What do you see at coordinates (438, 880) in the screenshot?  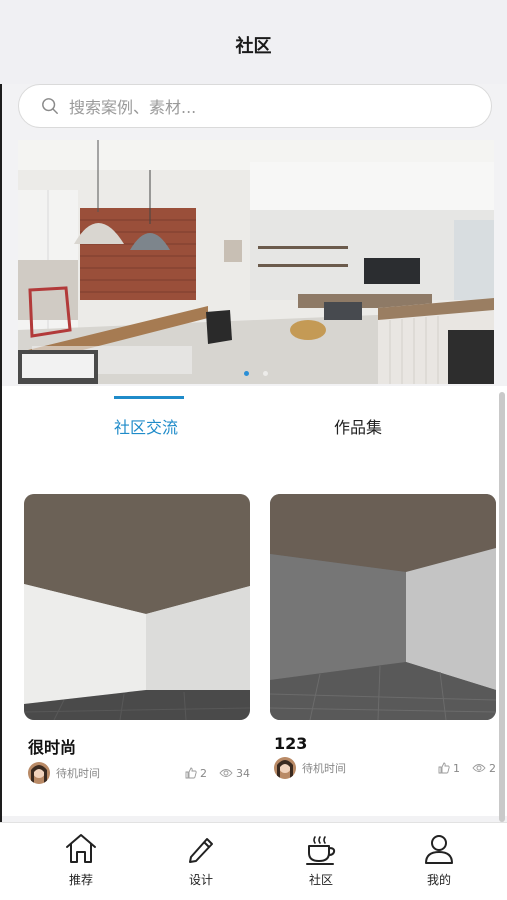 I see `tabbar-label: 我的` at bounding box center [438, 880].